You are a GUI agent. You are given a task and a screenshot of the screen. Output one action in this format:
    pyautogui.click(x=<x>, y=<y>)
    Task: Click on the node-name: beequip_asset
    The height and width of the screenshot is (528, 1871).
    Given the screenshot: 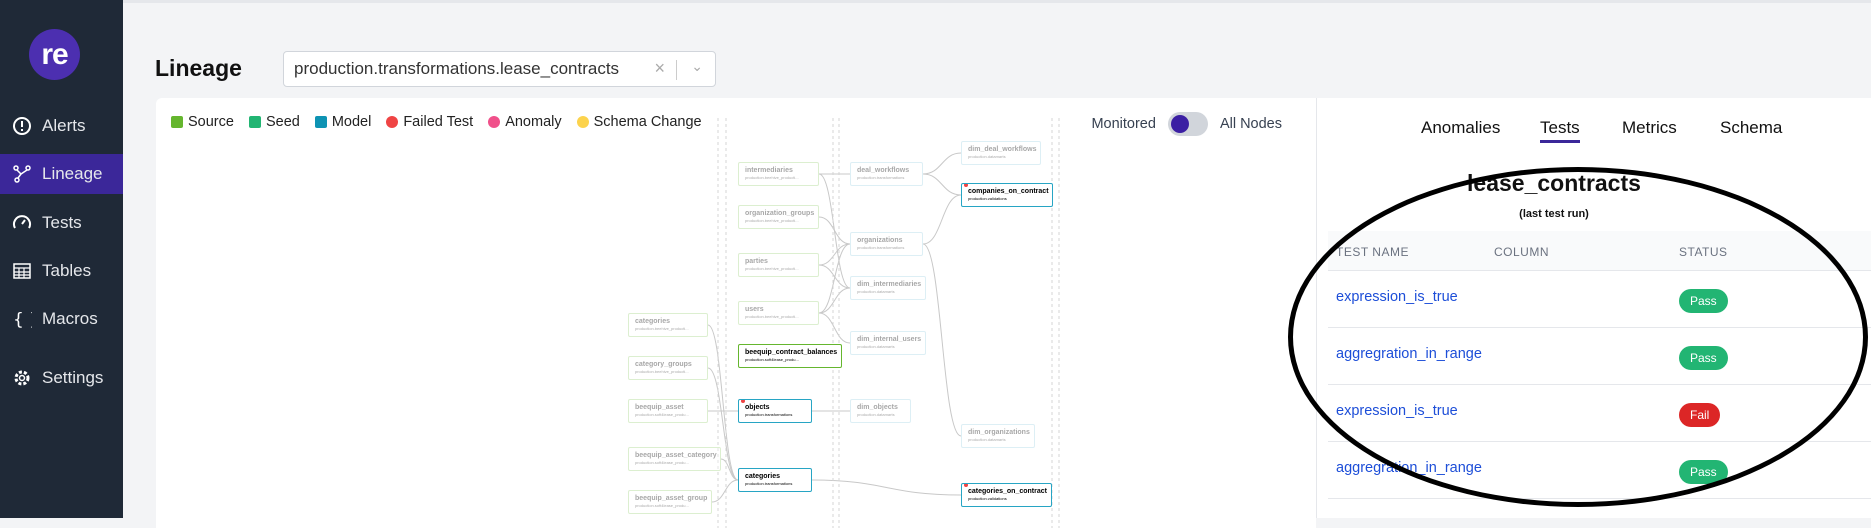 What is the action you would take?
    pyautogui.click(x=659, y=407)
    